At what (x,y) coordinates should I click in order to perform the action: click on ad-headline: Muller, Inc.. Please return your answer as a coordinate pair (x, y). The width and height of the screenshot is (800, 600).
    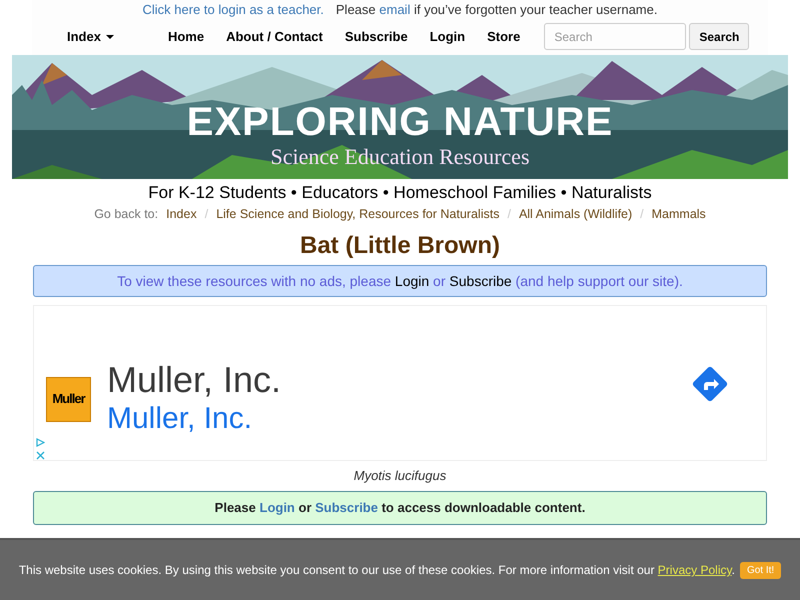
    Looking at the image, I should click on (194, 380).